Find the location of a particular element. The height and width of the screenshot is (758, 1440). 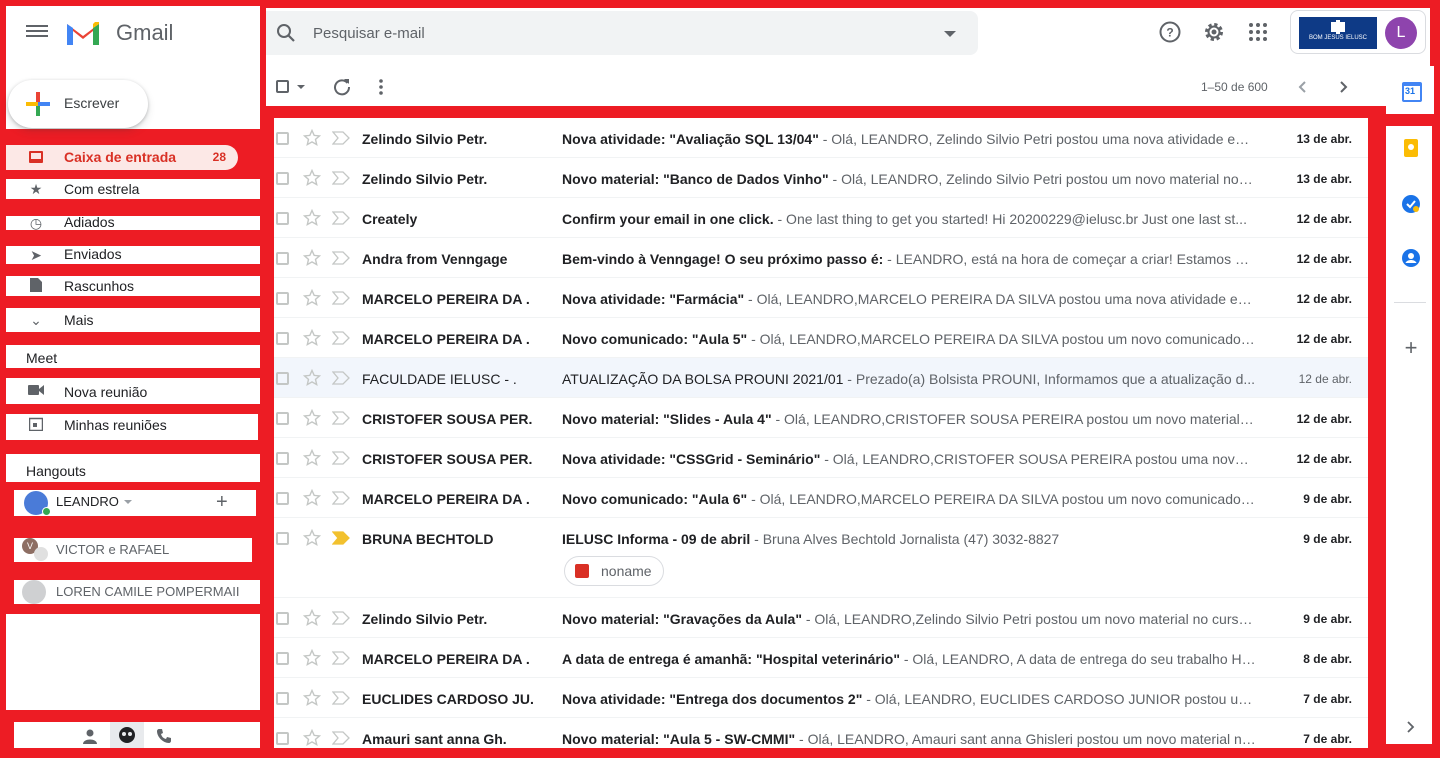

select-all-checkbox is located at coordinates (282, 86).